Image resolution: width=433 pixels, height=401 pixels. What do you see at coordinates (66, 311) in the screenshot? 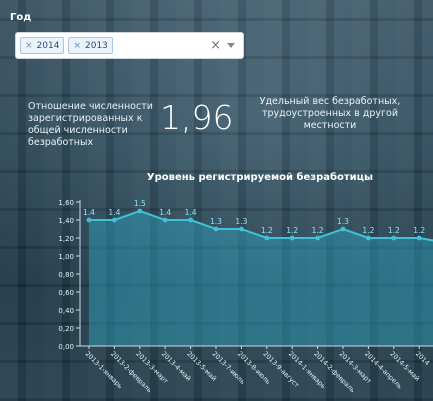
I see `y-tick-label: 0,40` at bounding box center [66, 311].